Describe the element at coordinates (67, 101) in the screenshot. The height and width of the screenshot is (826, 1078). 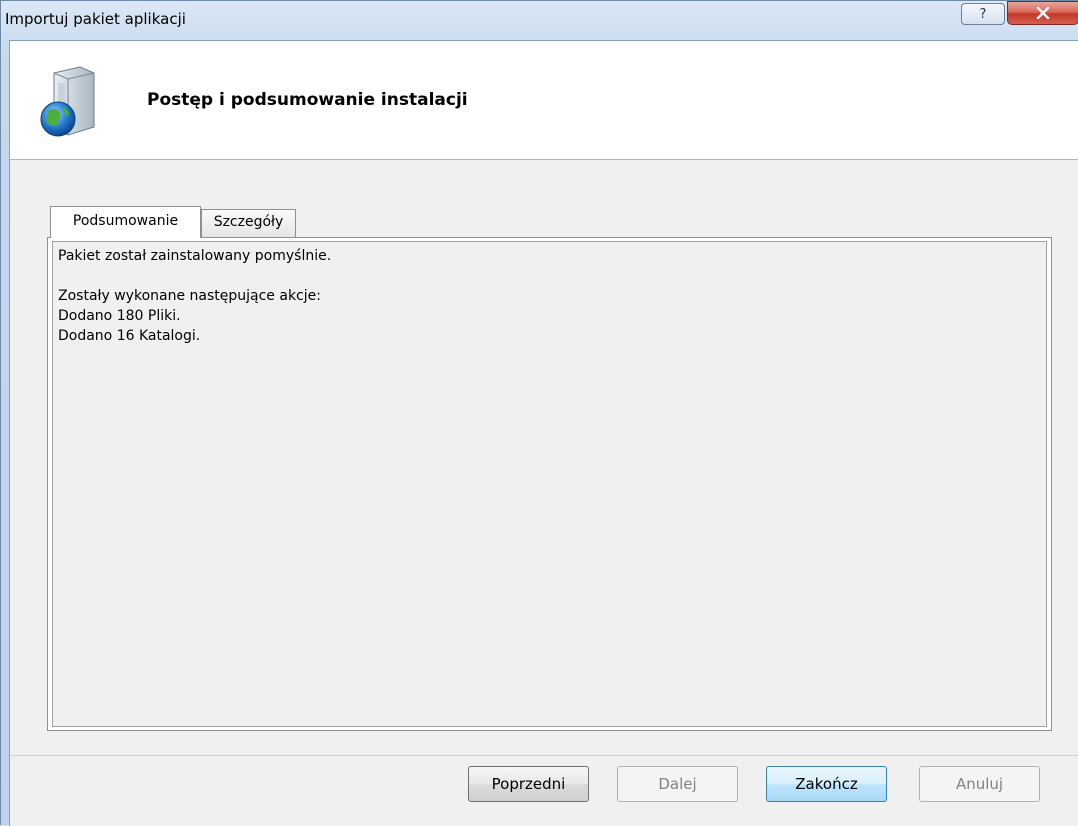
I see `package-globe-icon` at that location.